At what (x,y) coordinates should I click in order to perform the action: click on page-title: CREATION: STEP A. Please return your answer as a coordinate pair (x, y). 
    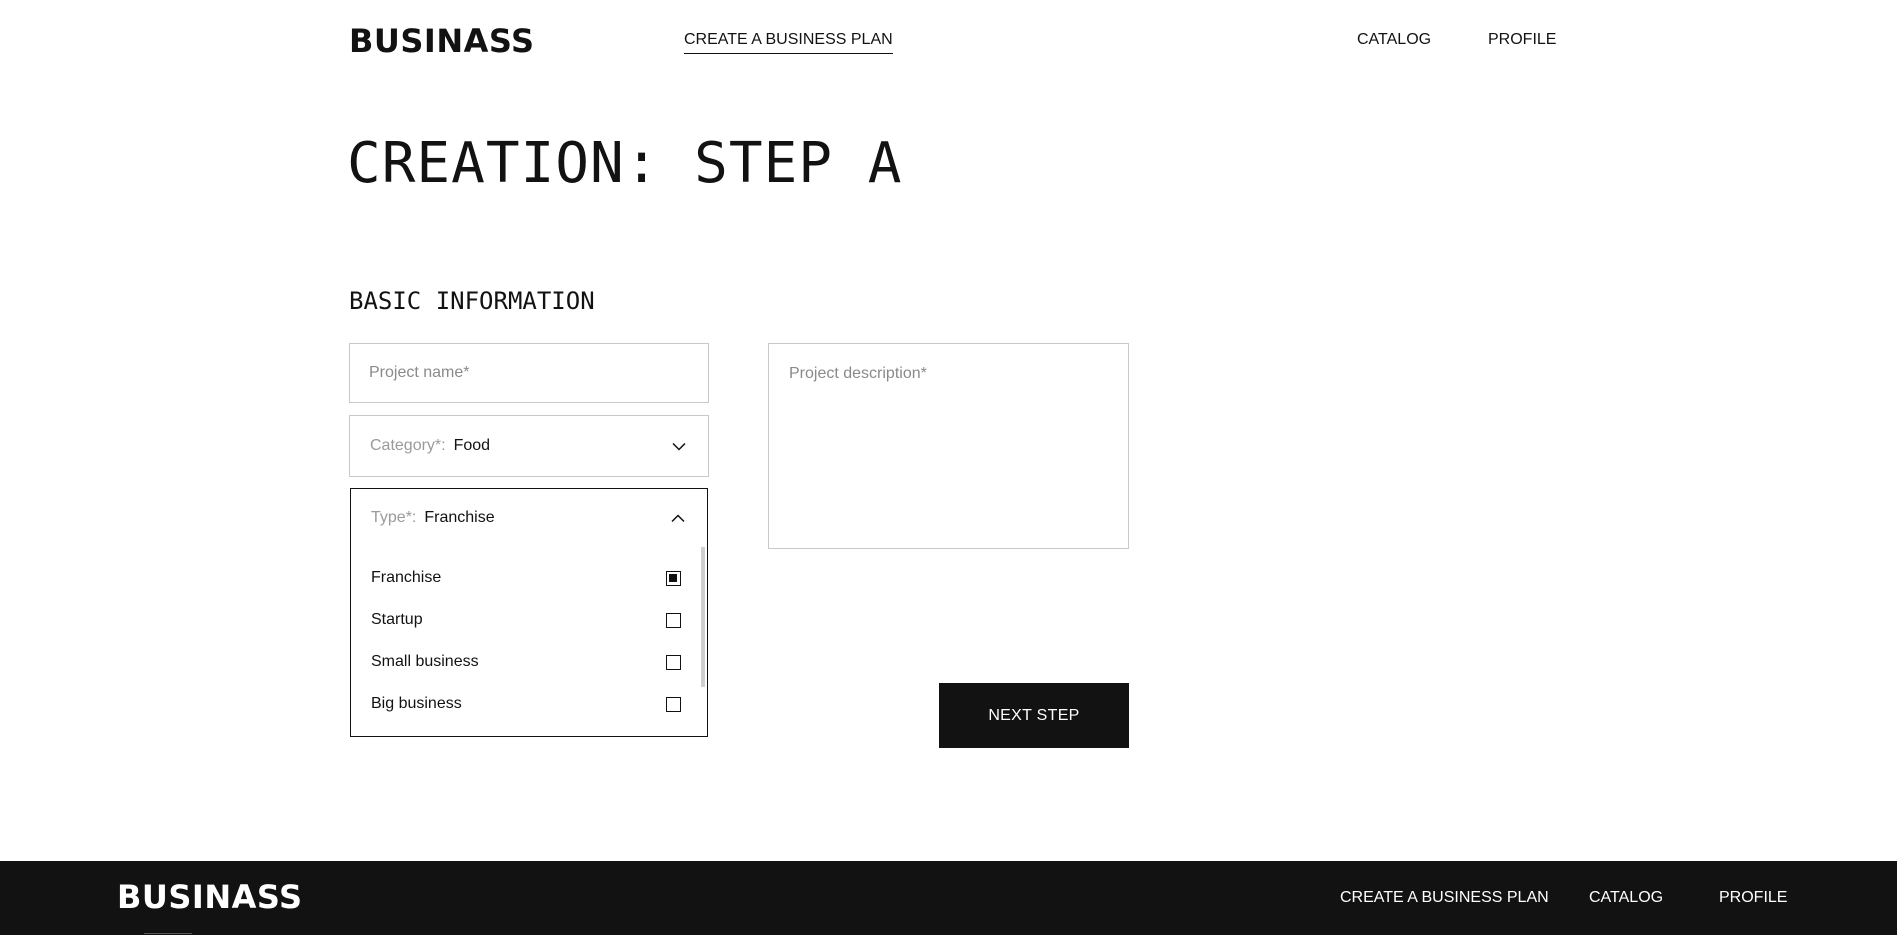
    Looking at the image, I should click on (625, 163).